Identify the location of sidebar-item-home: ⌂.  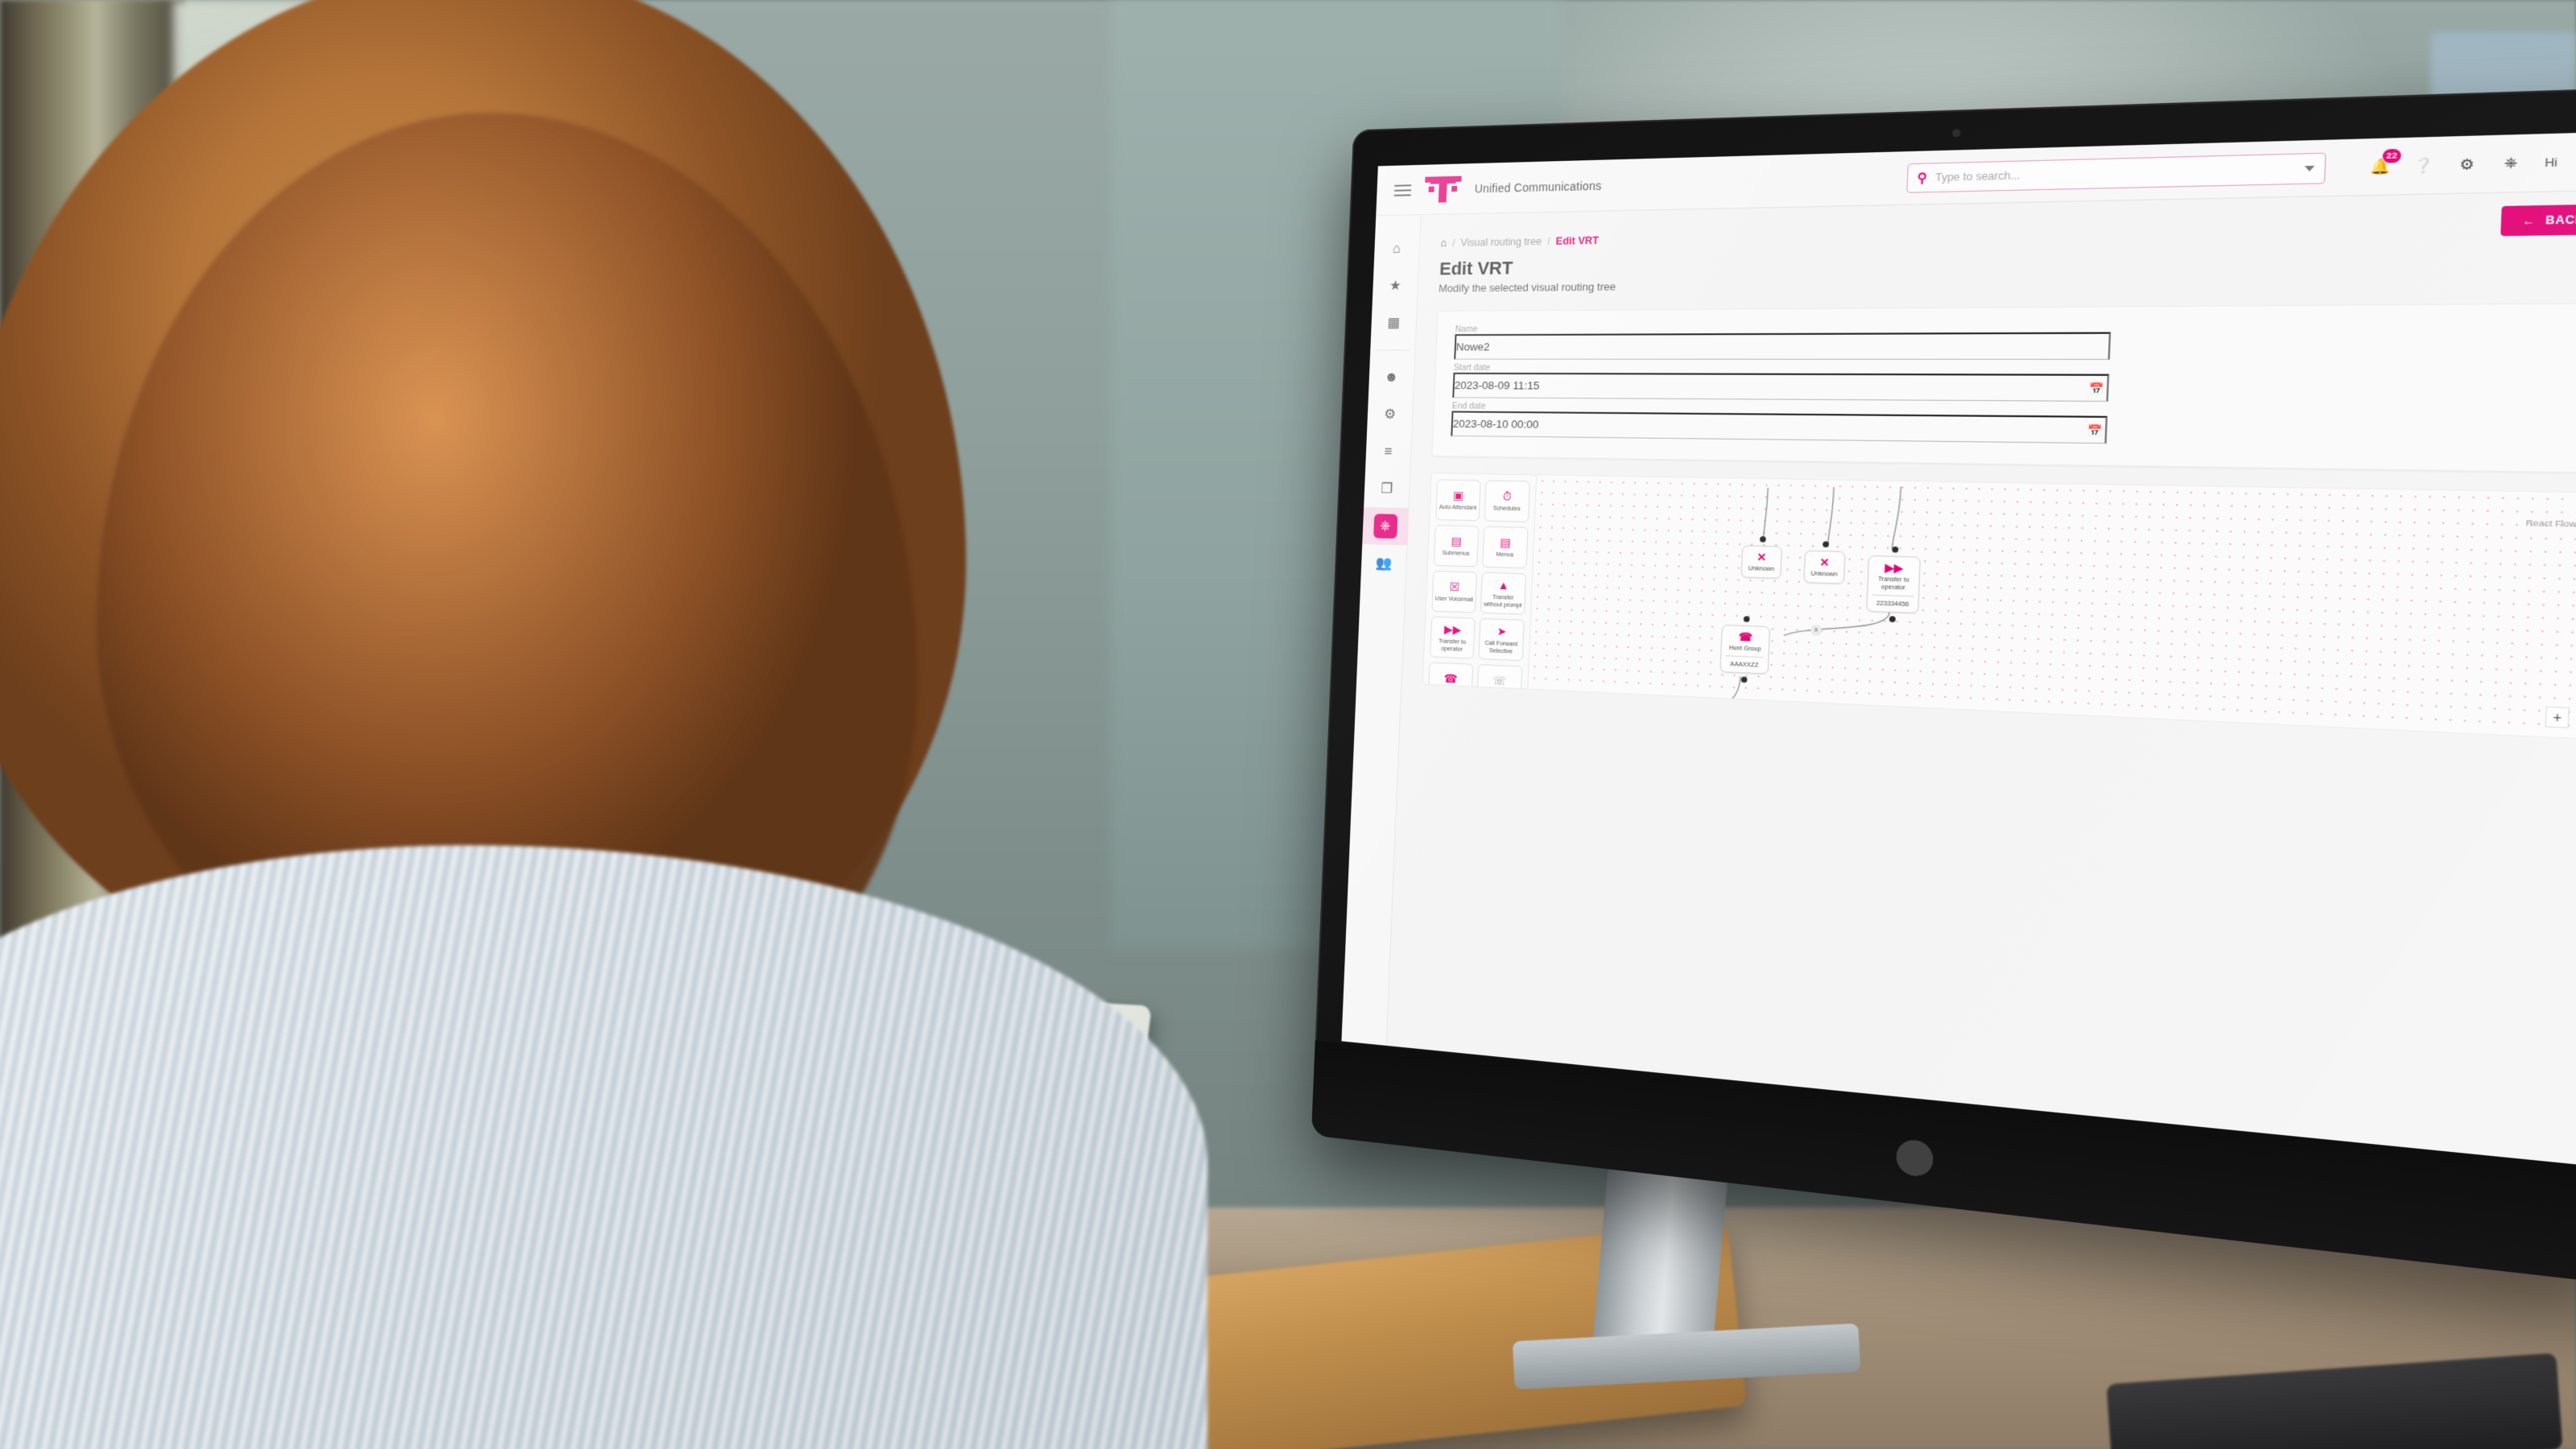
(1397, 248).